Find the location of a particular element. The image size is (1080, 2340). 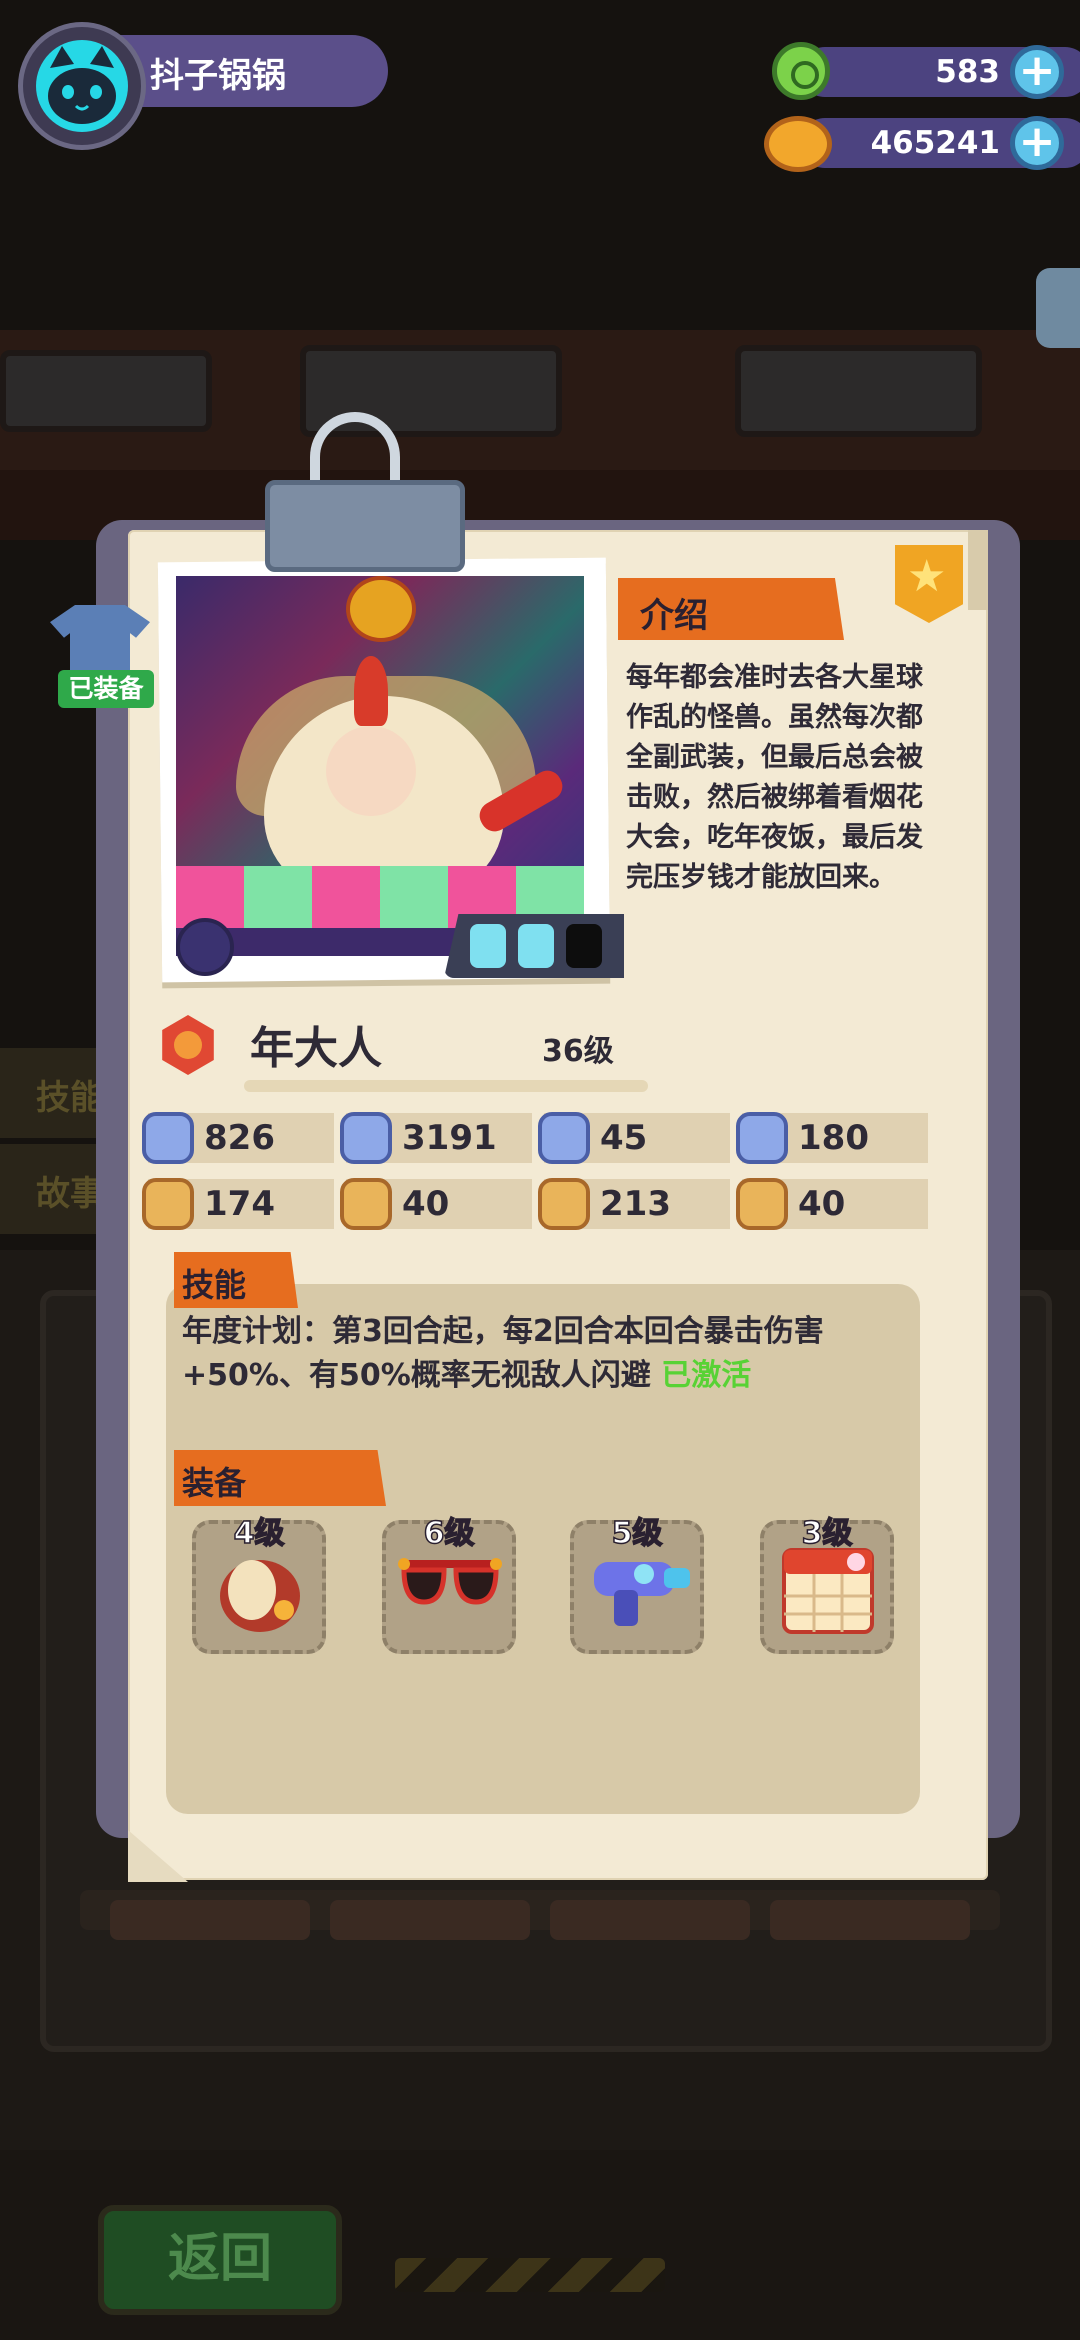

heart-shield-icon is located at coordinates (168, 1138).